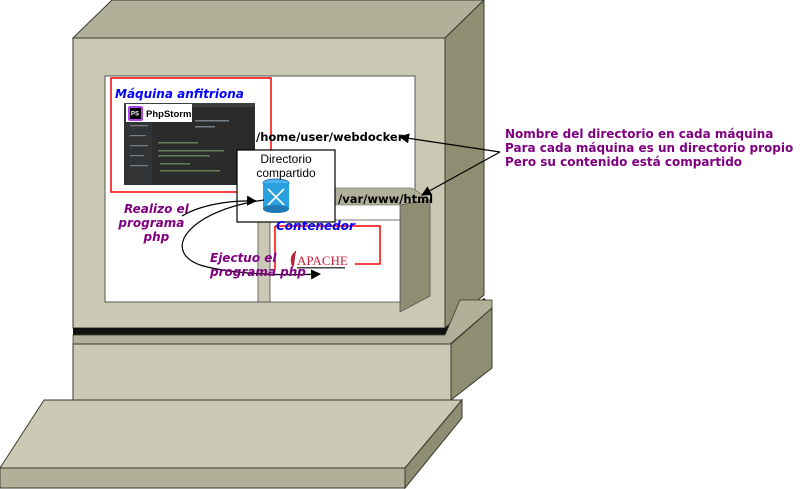 The width and height of the screenshot is (800, 489). I want to click on shared-dir-label-line2: compartido, so click(286, 172).